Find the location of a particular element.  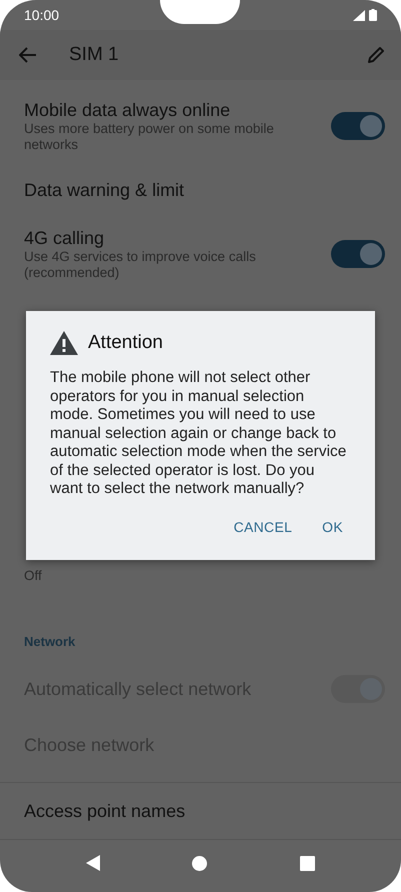

setting-title: 4G calling is located at coordinates (177, 238).